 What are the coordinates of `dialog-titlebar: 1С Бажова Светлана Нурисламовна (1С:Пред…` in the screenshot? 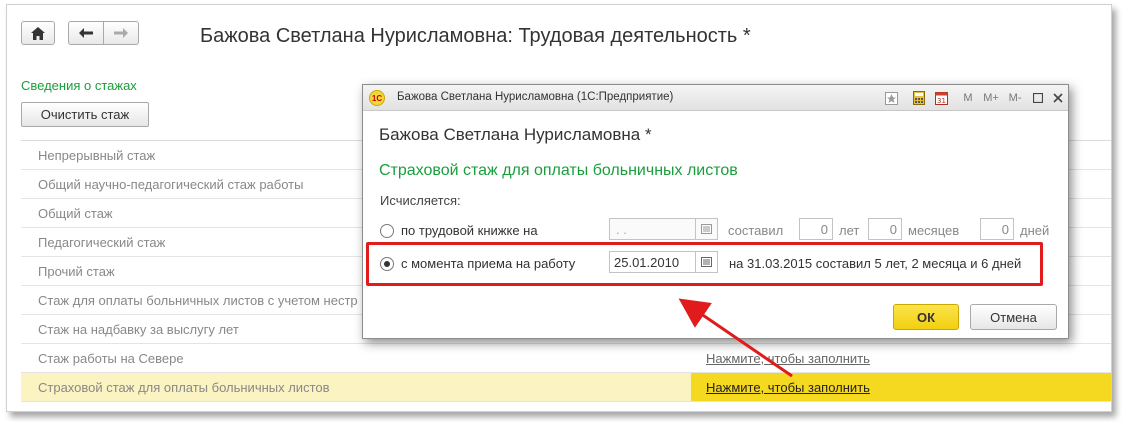 It's located at (715, 98).